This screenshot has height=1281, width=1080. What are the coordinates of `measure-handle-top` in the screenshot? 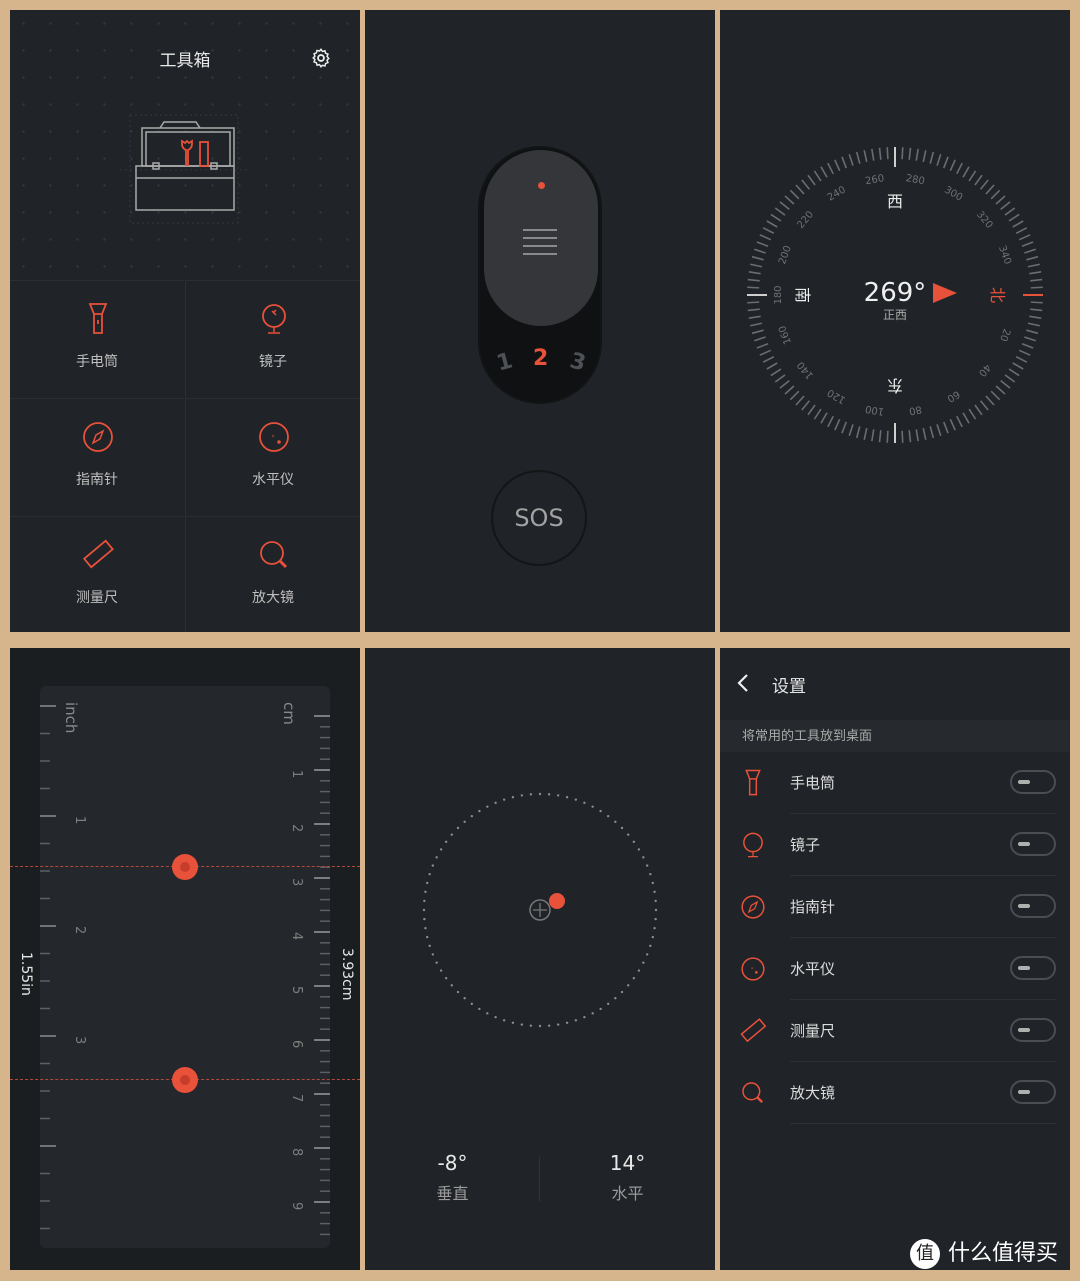 It's located at (185, 867).